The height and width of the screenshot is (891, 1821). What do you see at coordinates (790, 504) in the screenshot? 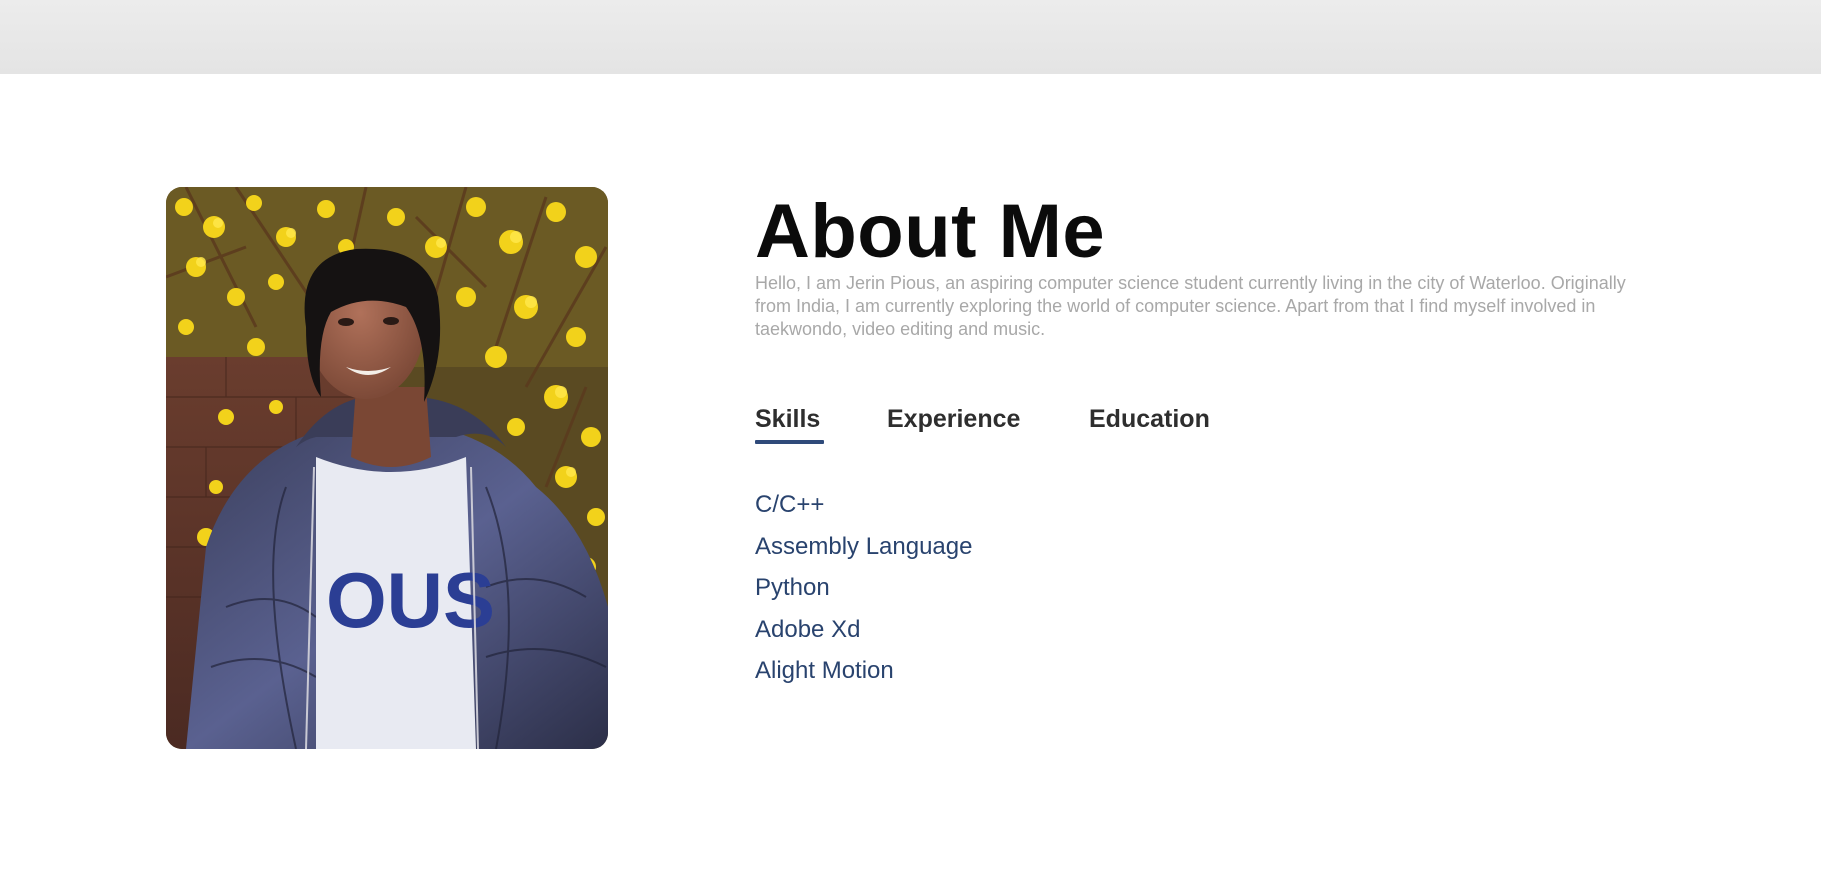
I see `list-item: C/C++` at bounding box center [790, 504].